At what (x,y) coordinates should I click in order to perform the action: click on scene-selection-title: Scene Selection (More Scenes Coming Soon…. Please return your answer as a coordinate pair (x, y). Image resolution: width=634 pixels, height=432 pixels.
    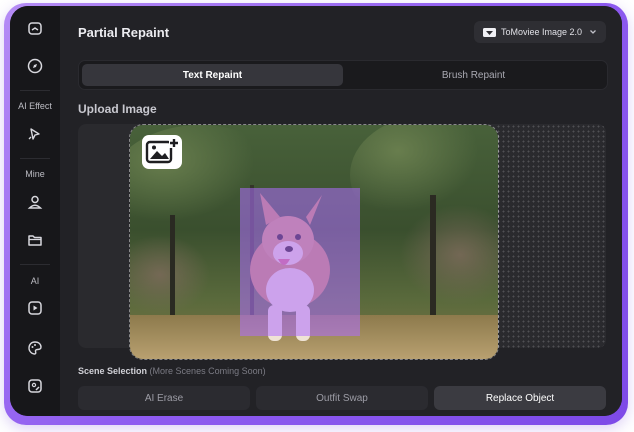
    Looking at the image, I should click on (172, 371).